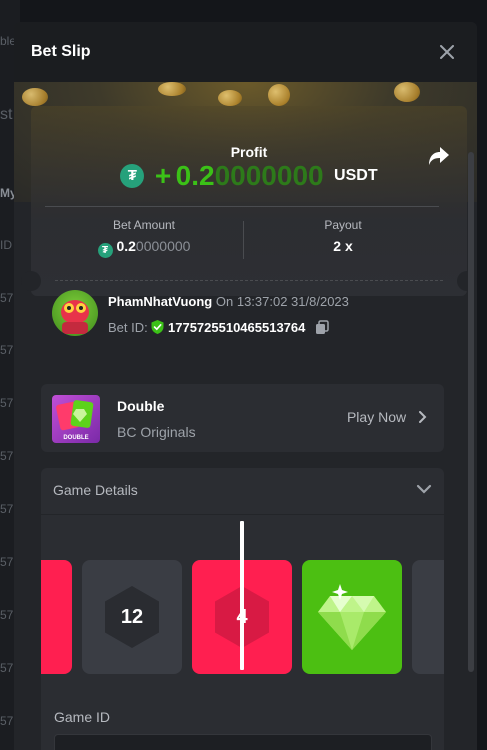 The image size is (487, 750). I want to click on game-thumbnail: DOUBLE, so click(76, 419).